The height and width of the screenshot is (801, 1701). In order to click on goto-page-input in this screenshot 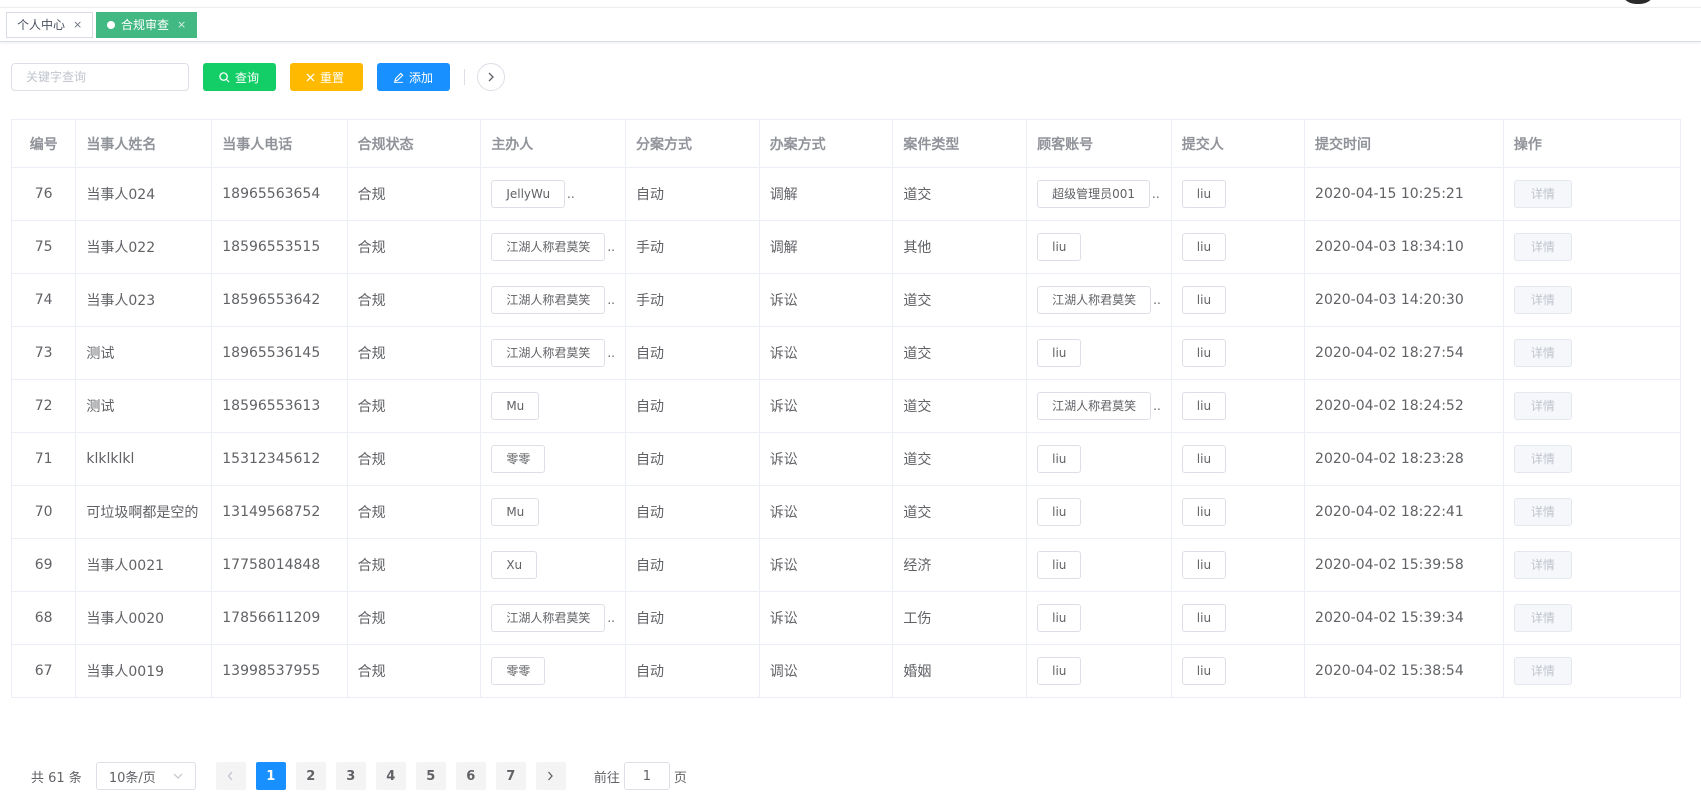, I will do `click(646, 776)`.